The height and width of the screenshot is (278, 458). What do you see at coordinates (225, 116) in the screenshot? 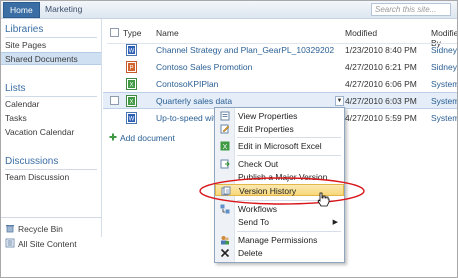
I see `view-properties-icon` at bounding box center [225, 116].